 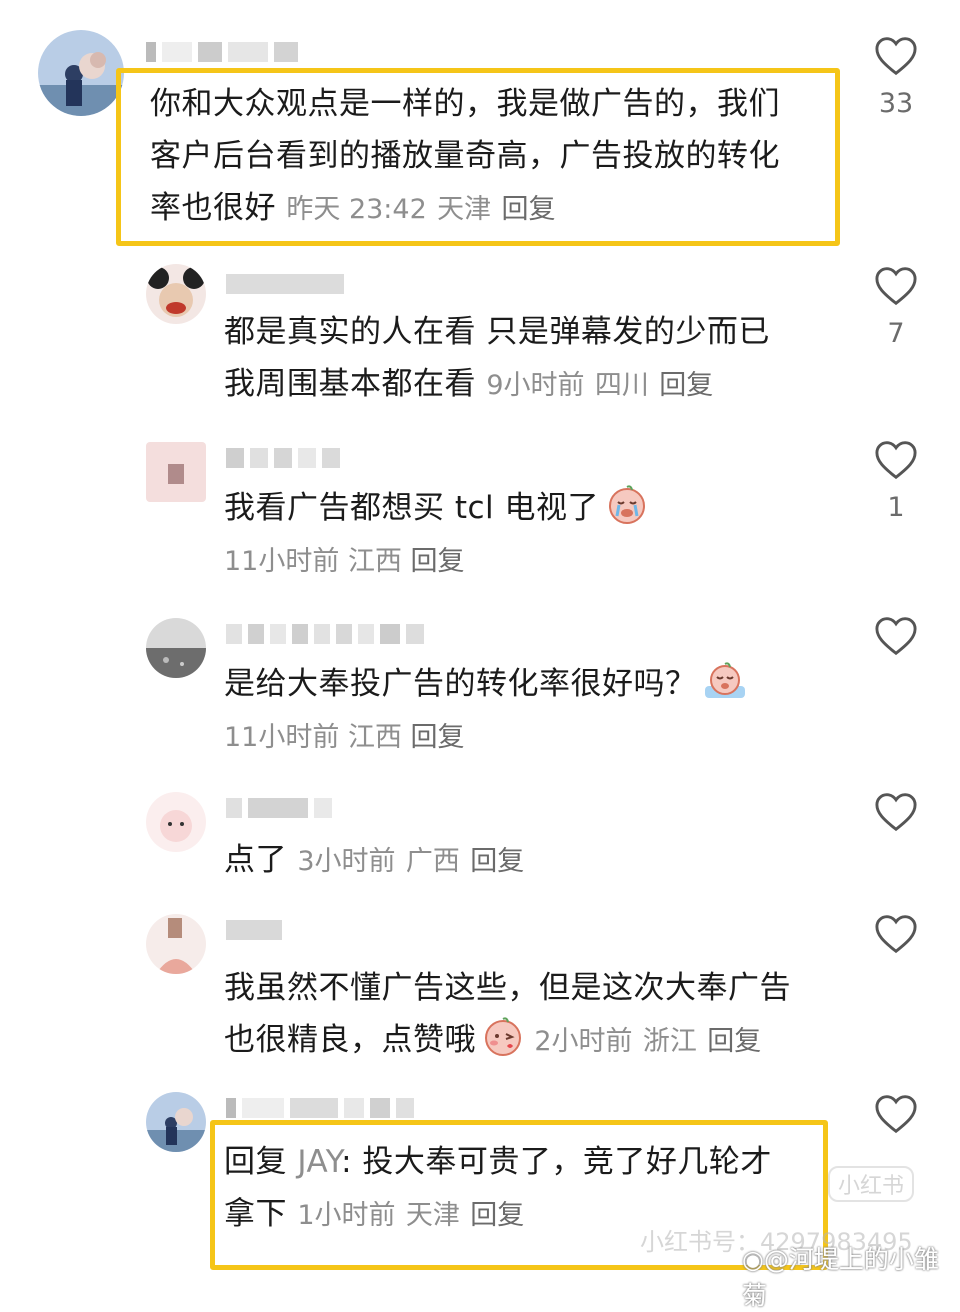 I want to click on comment-text: 是给大奉投广告的转化率很好吗？, so click(x=485, y=687).